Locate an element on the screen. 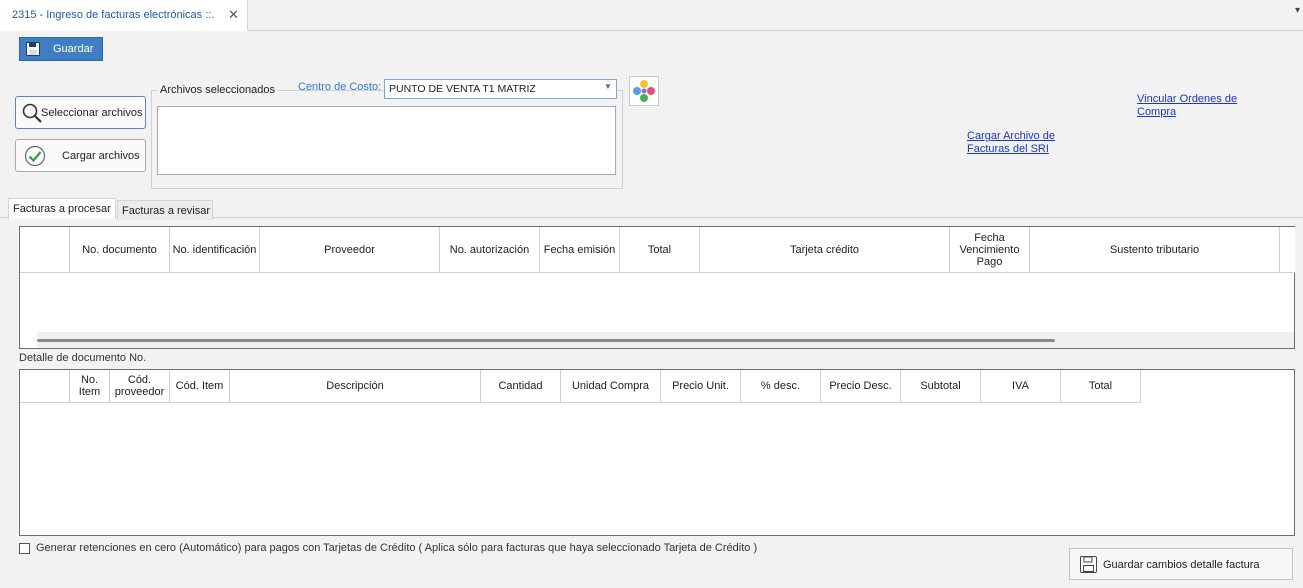  magnifier-icon is located at coordinates (32, 113).